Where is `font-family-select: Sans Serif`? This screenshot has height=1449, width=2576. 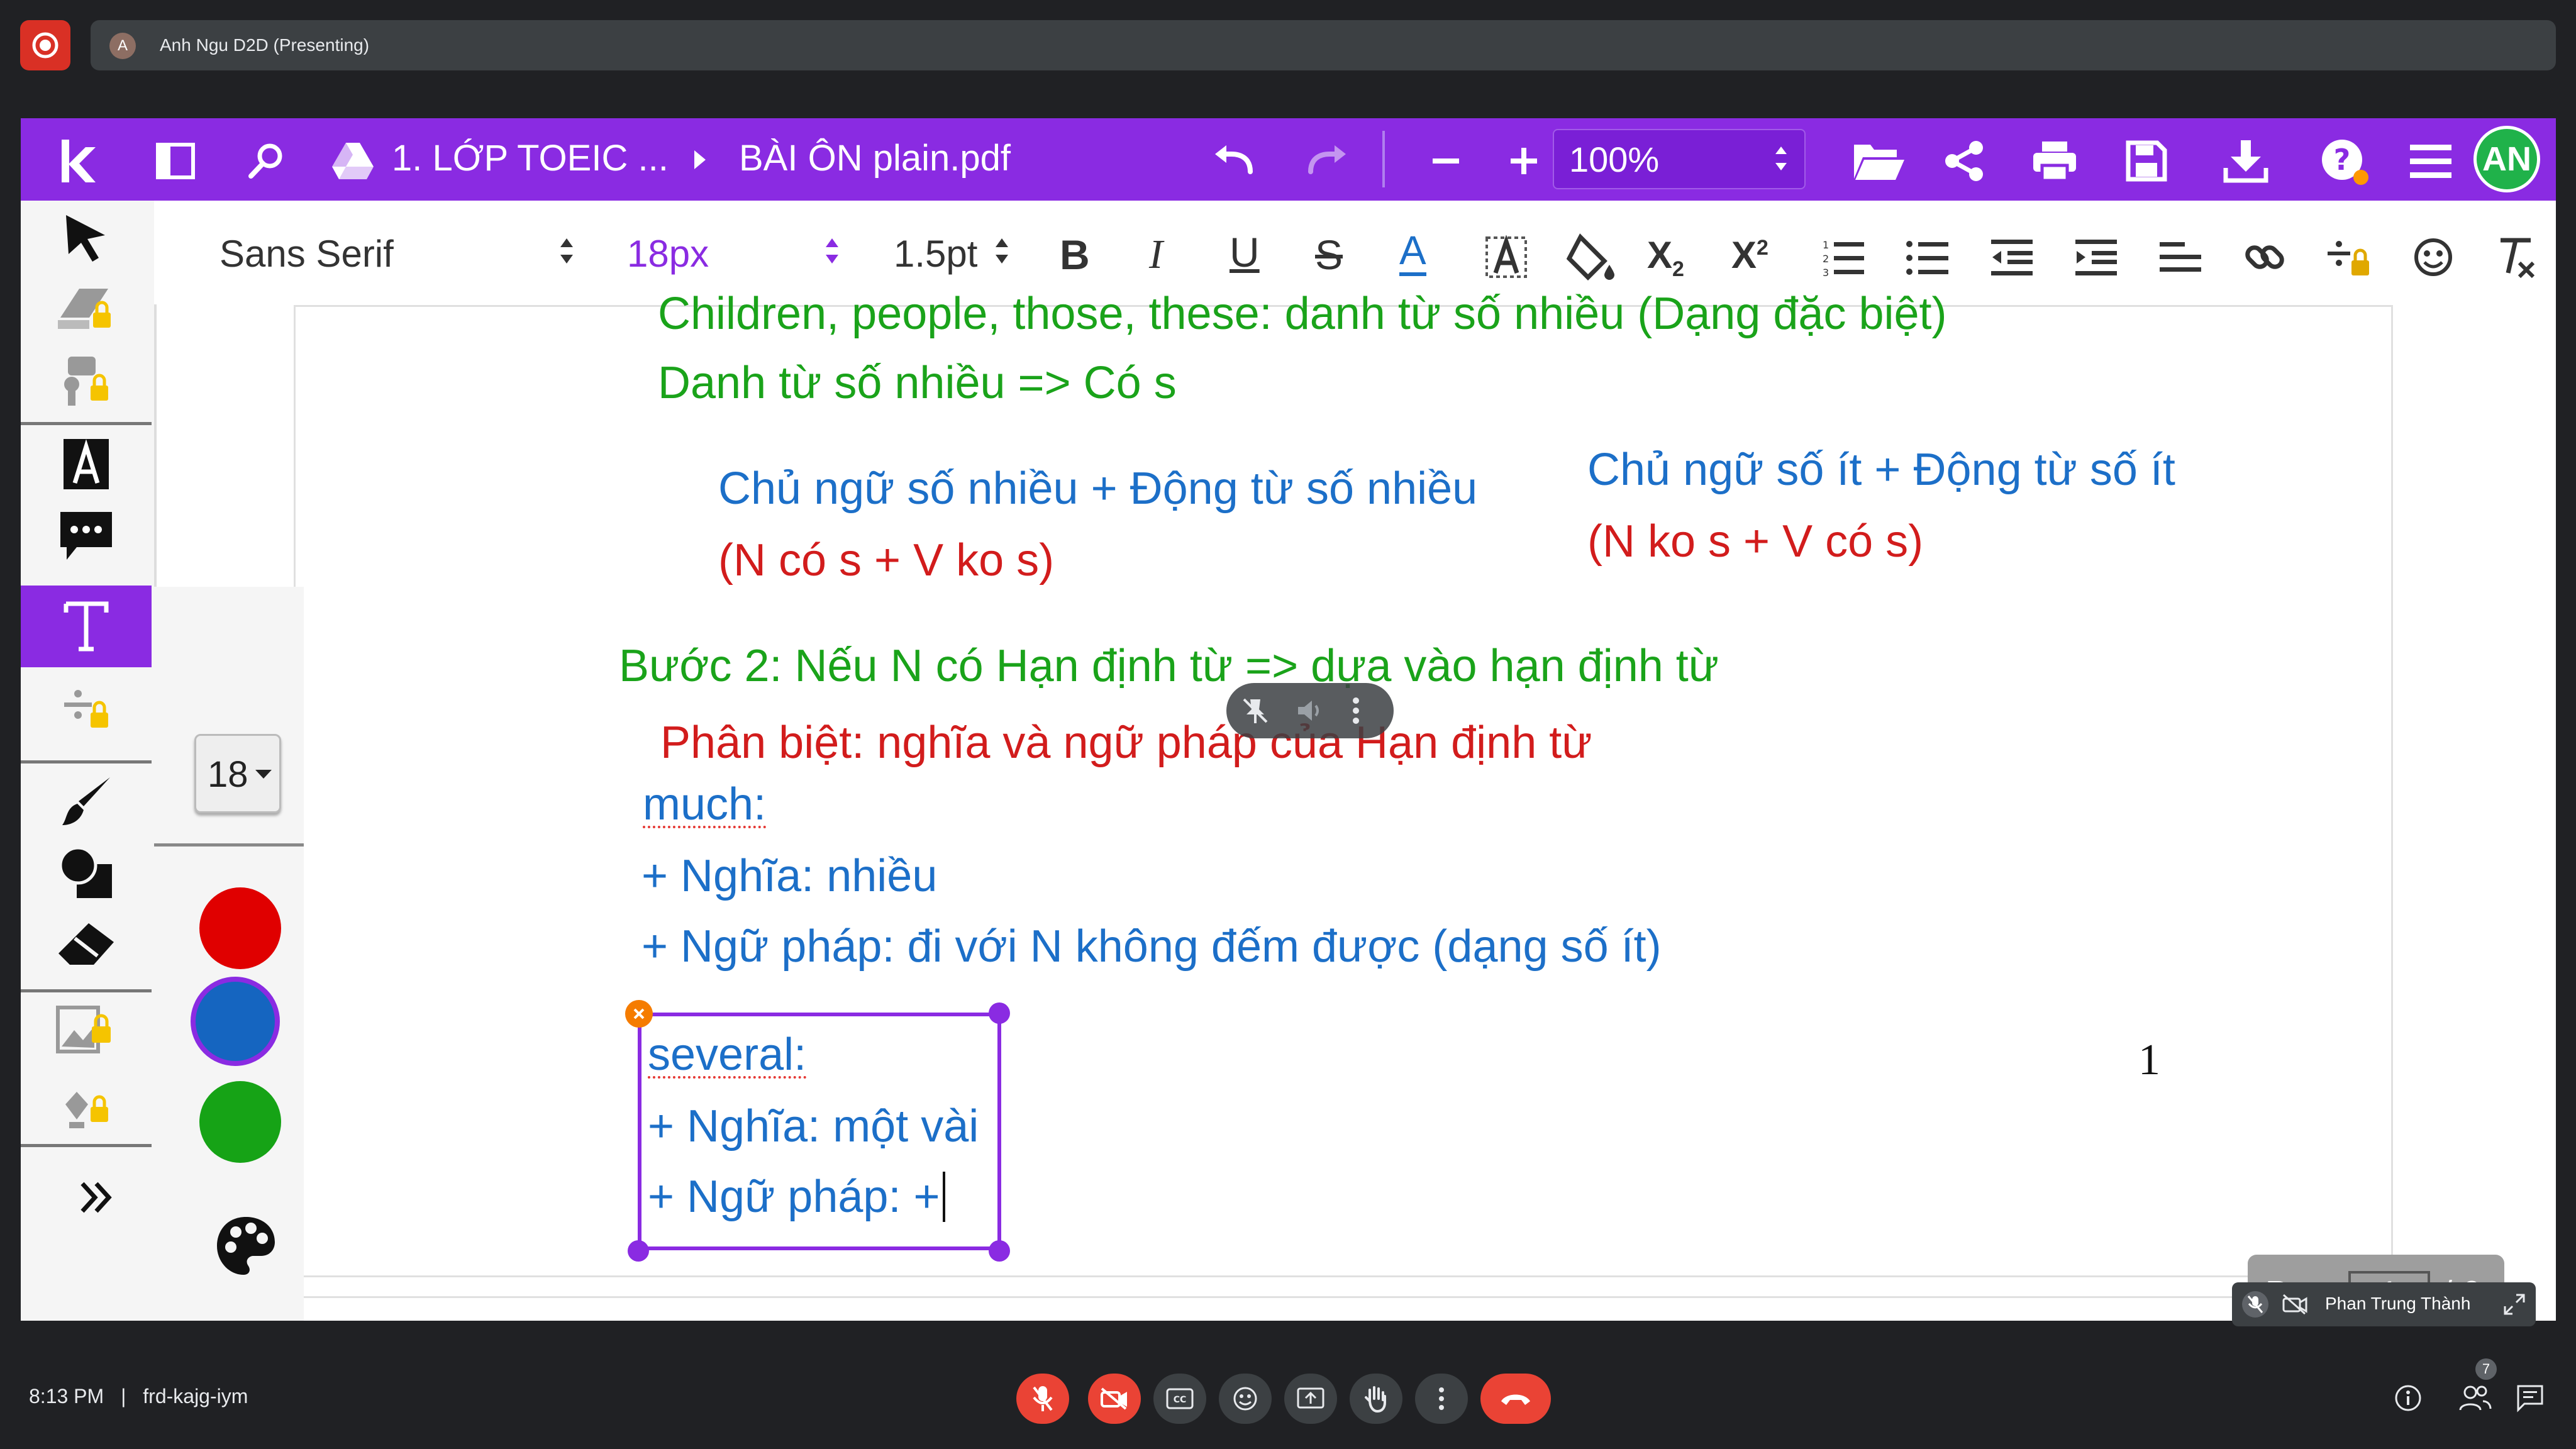
font-family-select: Sans Serif is located at coordinates (306, 253).